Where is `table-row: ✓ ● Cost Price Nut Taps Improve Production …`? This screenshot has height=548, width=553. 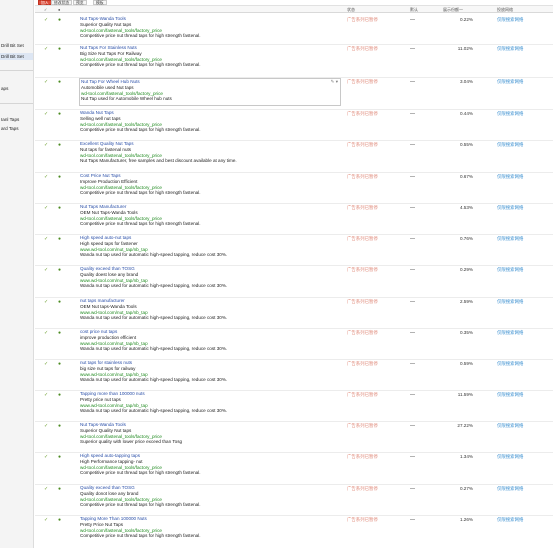
table-row: ✓ ● Cost Price Nut Taps Improve Production … is located at coordinates (294, 188).